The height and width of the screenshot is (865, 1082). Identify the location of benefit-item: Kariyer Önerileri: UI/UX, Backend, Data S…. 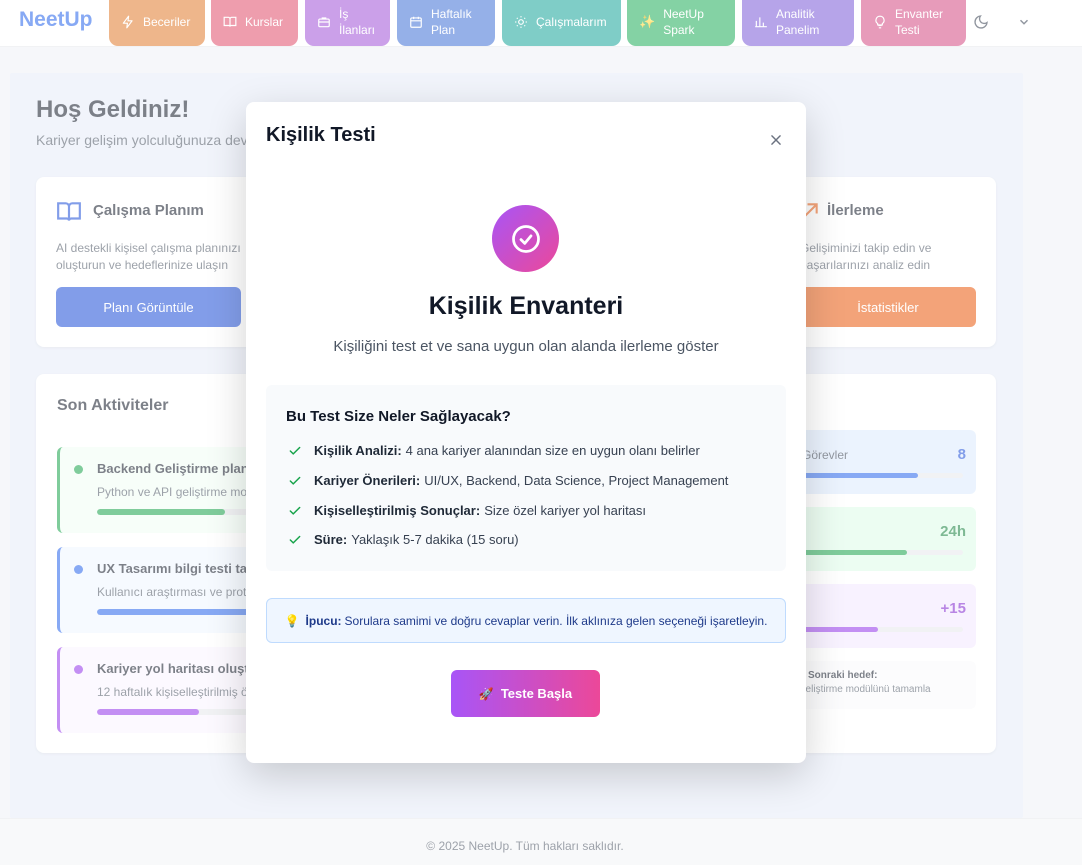
(508, 480).